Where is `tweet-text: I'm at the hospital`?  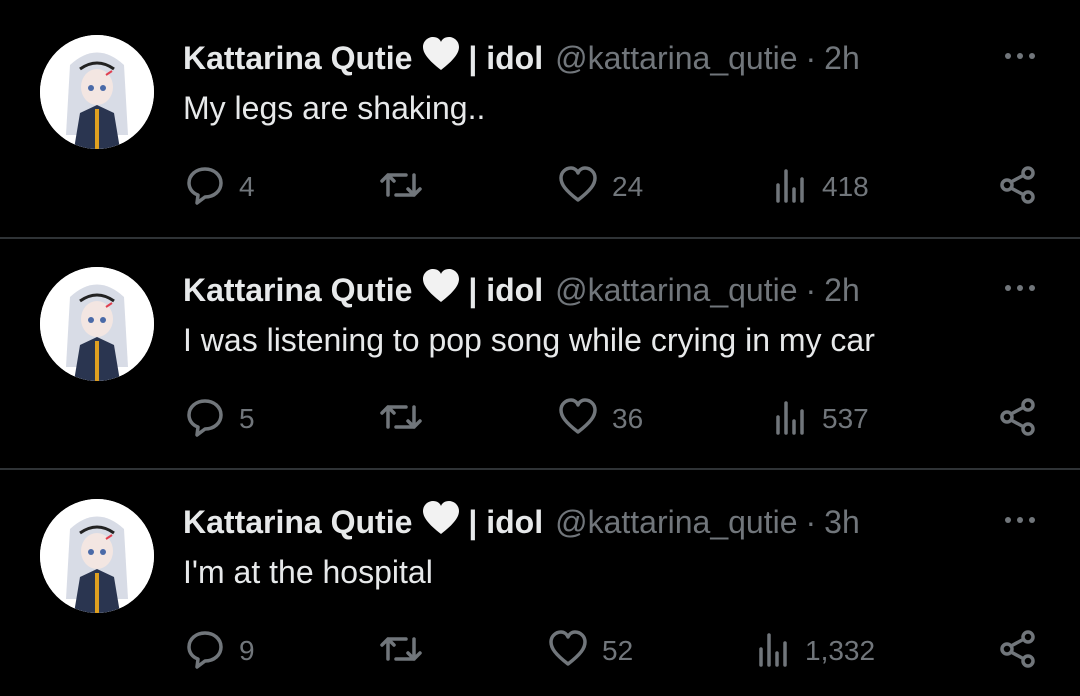
tweet-text: I'm at the hospital is located at coordinates (308, 572).